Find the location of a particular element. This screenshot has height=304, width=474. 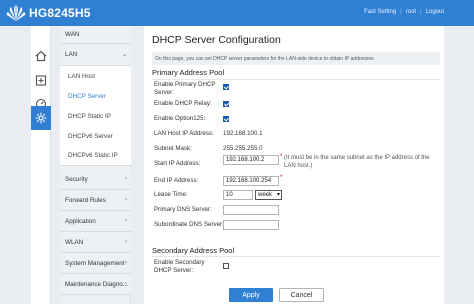

lease-time-input: 10 is located at coordinates (238, 195).